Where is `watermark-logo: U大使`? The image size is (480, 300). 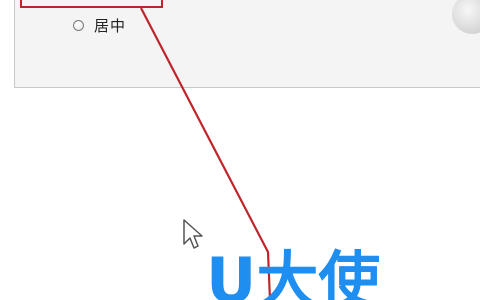
watermark-logo: U大使 is located at coordinates (293, 272).